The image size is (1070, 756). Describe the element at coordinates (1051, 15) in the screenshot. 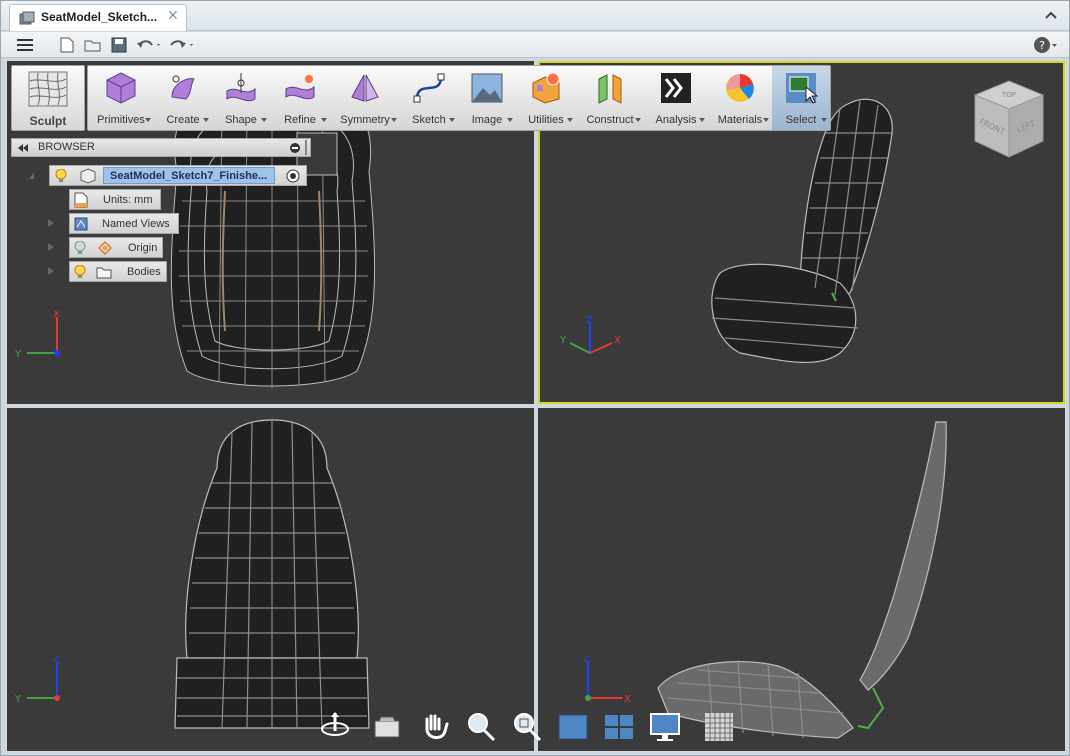

I see `chevron-up-icon` at that location.